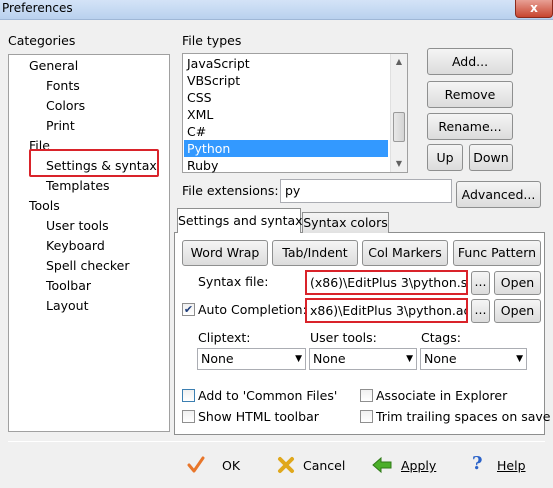  Describe the element at coordinates (399, 164) in the screenshot. I see `scroll-down-arrow-icon: ▼` at that location.